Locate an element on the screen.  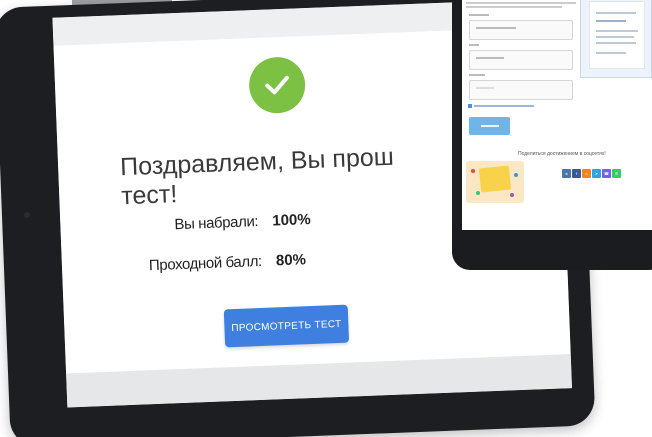
select-field-label is located at coordinates (477, 75).